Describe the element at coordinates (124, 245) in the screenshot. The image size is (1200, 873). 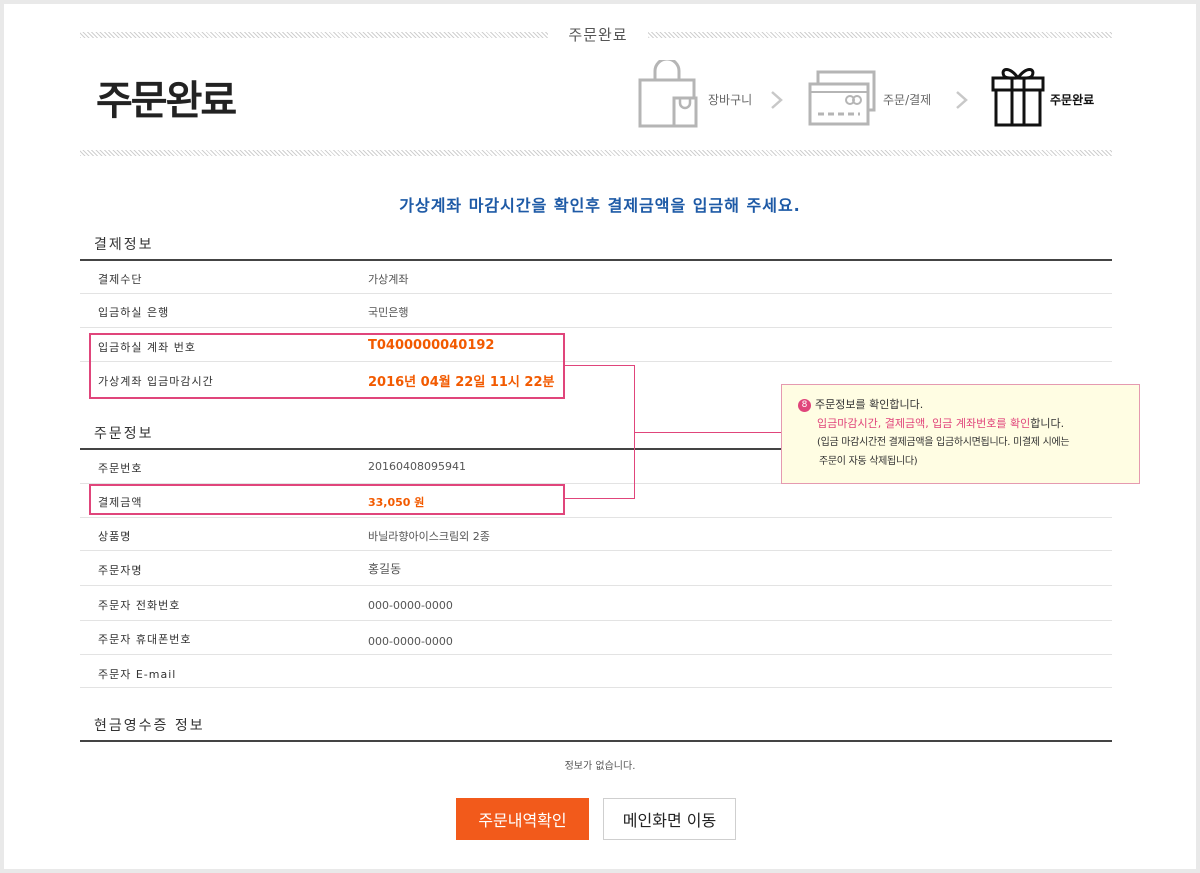
I see `section-title-payment: 결제정보` at that location.